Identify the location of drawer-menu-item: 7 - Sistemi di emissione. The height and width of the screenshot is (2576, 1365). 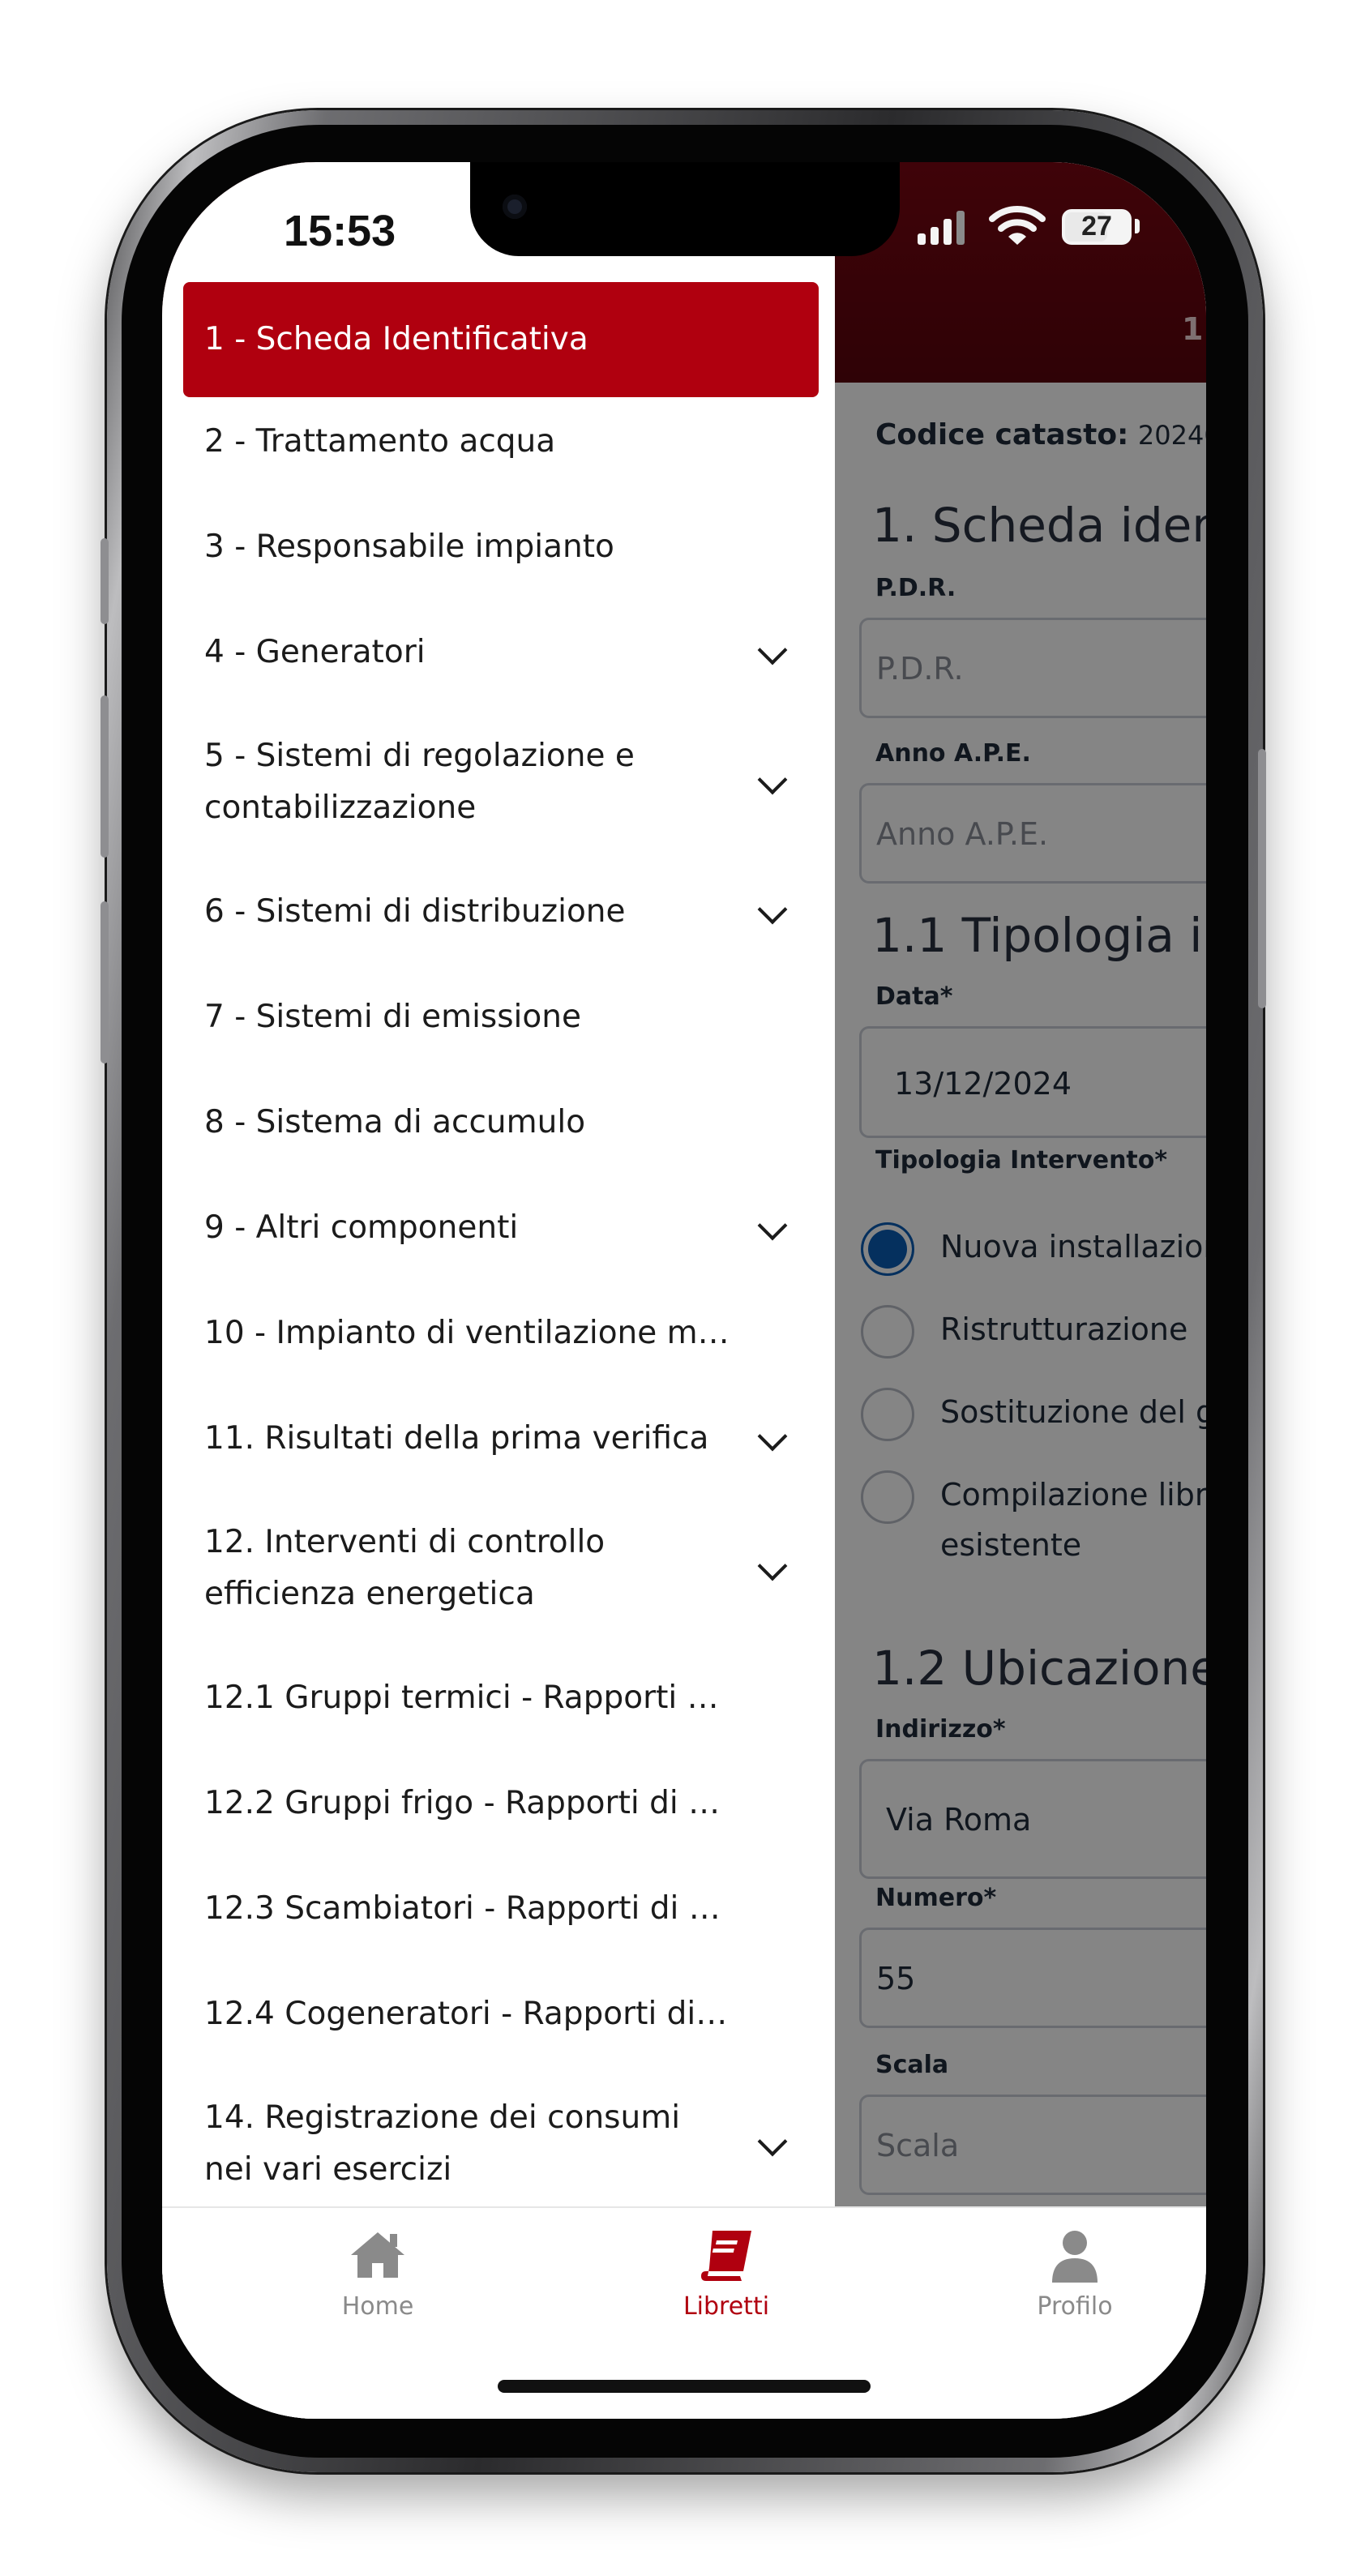
(501, 1017).